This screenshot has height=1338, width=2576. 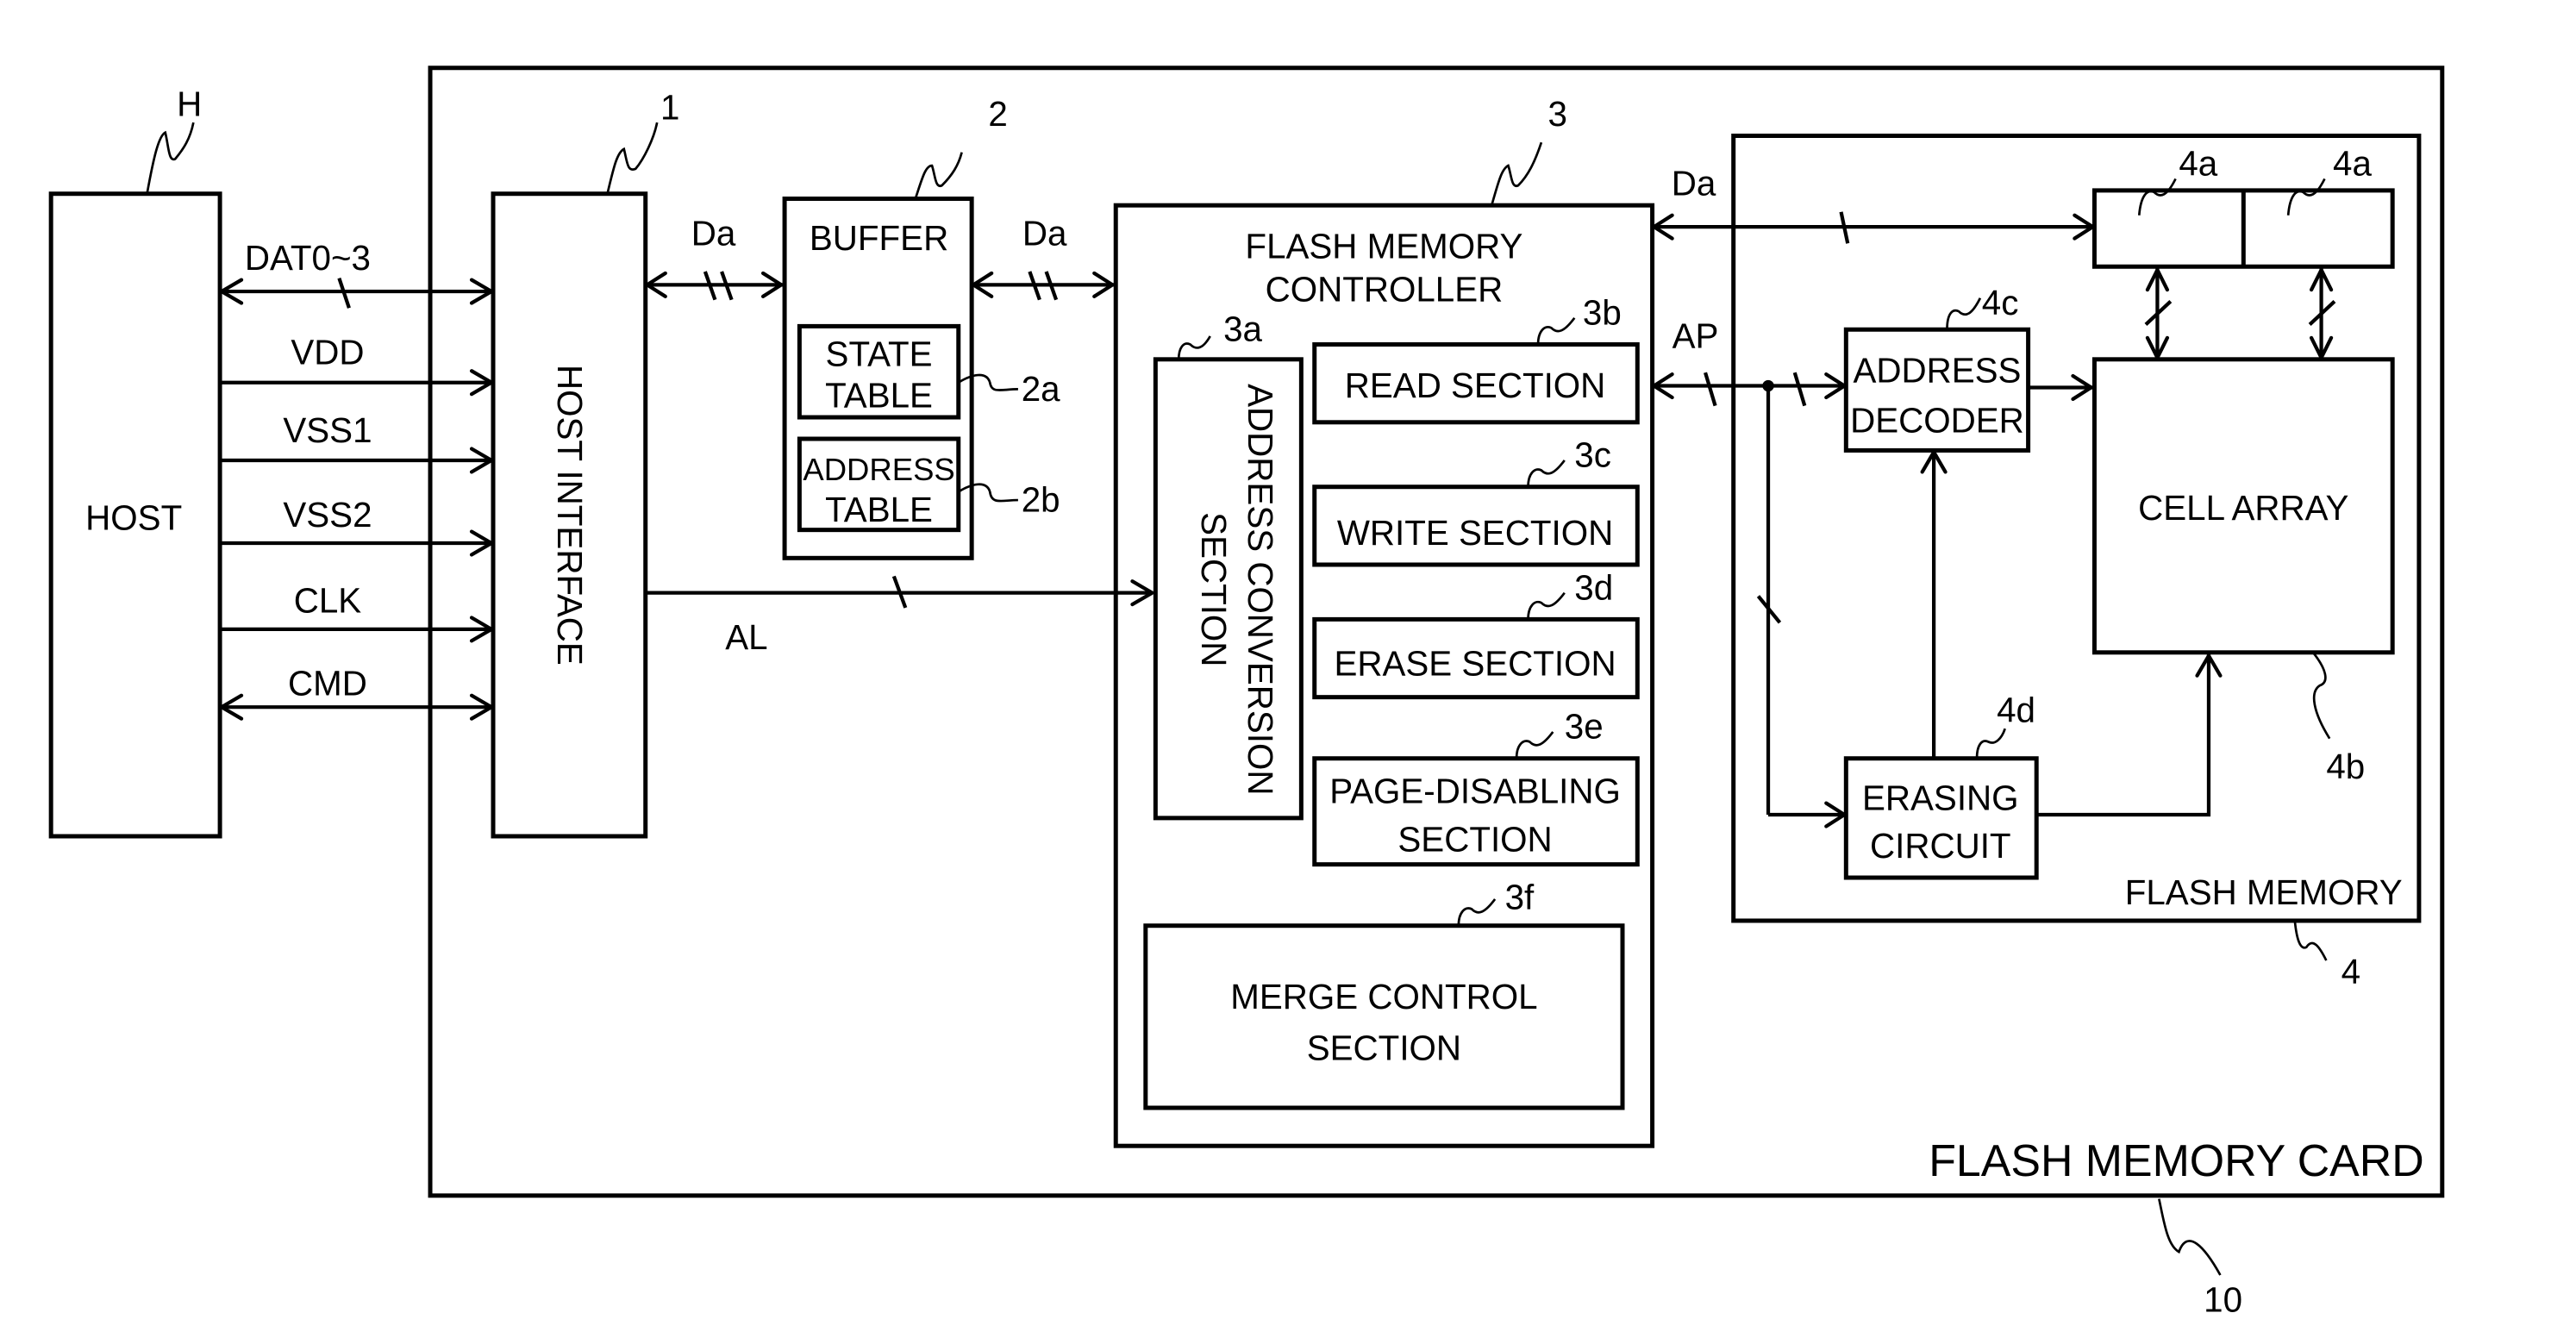 What do you see at coordinates (2176, 1160) in the screenshot?
I see `flash-memory-card-label: FLASH MEMORY CARD` at bounding box center [2176, 1160].